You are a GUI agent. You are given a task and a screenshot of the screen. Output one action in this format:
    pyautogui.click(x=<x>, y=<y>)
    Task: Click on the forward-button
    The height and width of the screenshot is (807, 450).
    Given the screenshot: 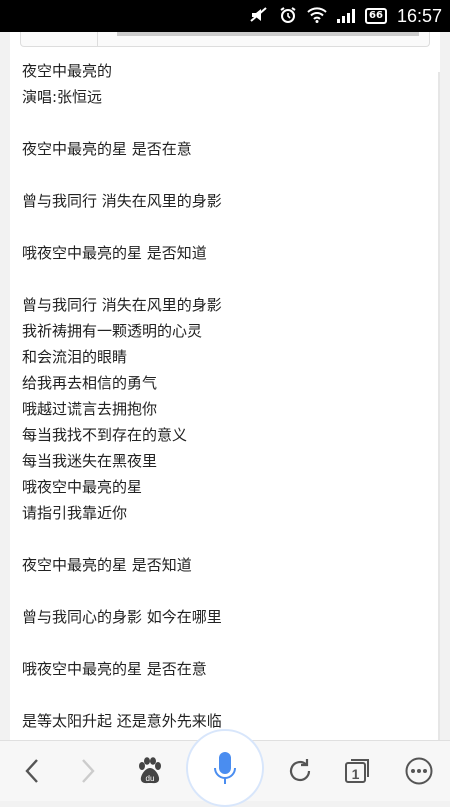 What is the action you would take?
    pyautogui.click(x=88, y=771)
    